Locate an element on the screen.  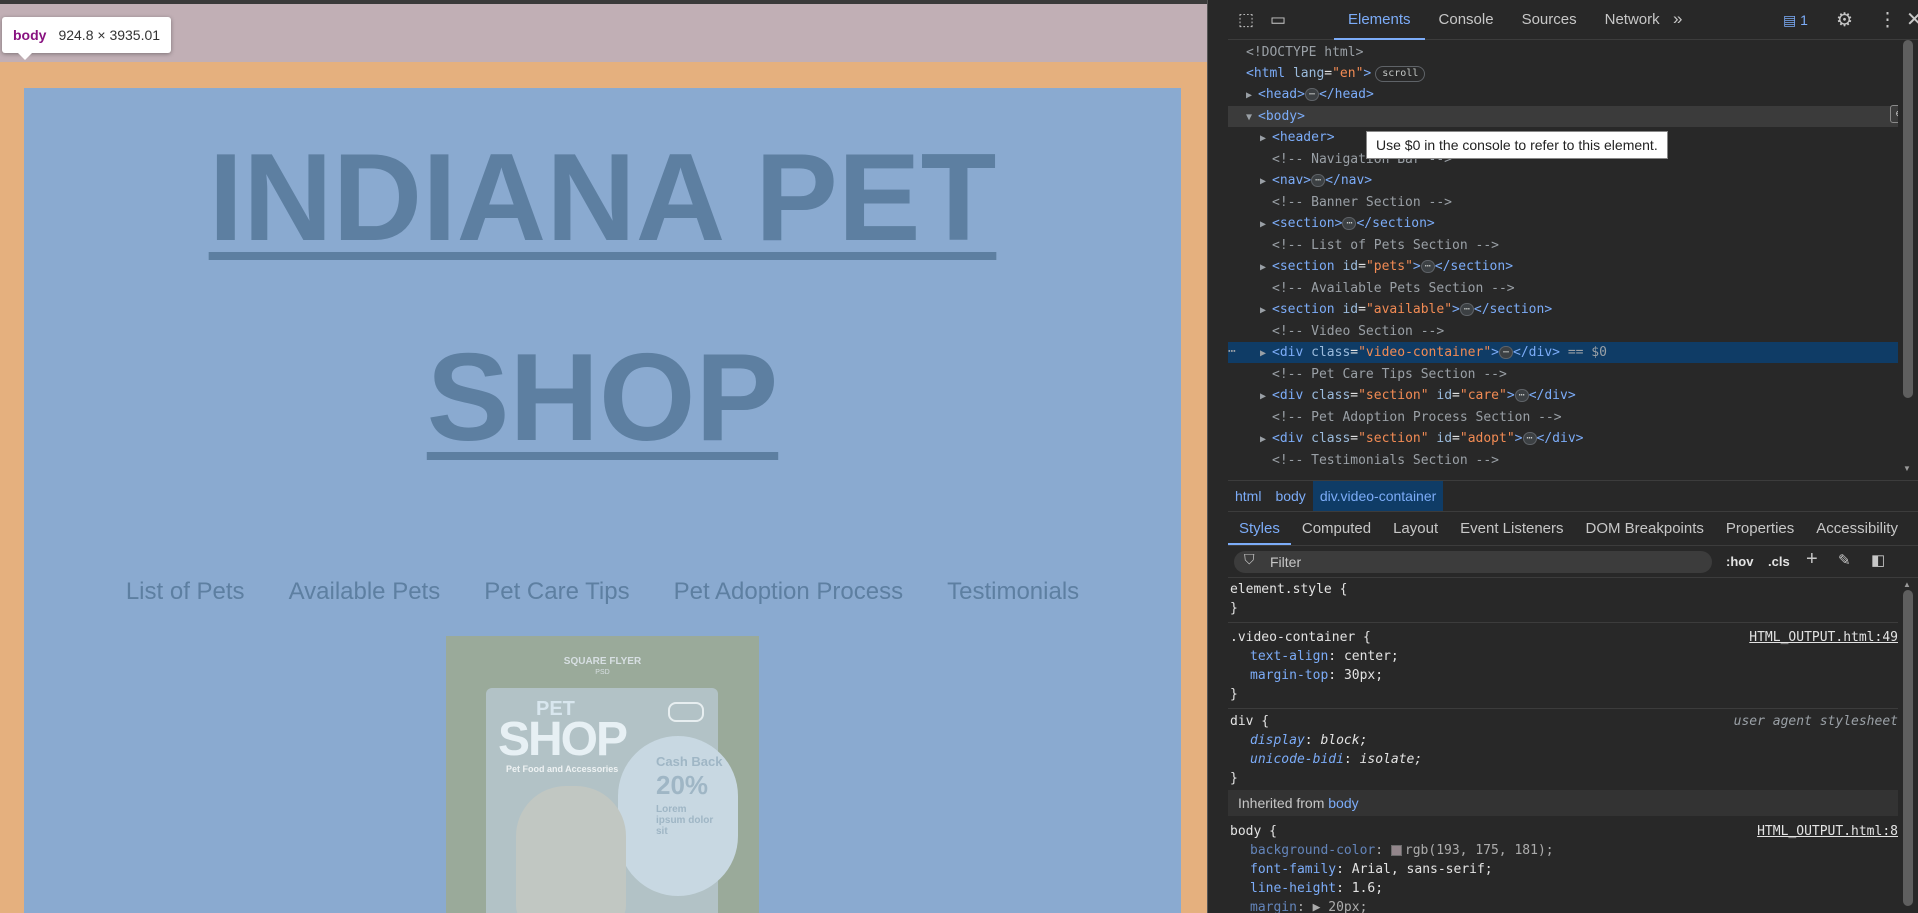
tab-sources: Sources is located at coordinates (1549, 20).